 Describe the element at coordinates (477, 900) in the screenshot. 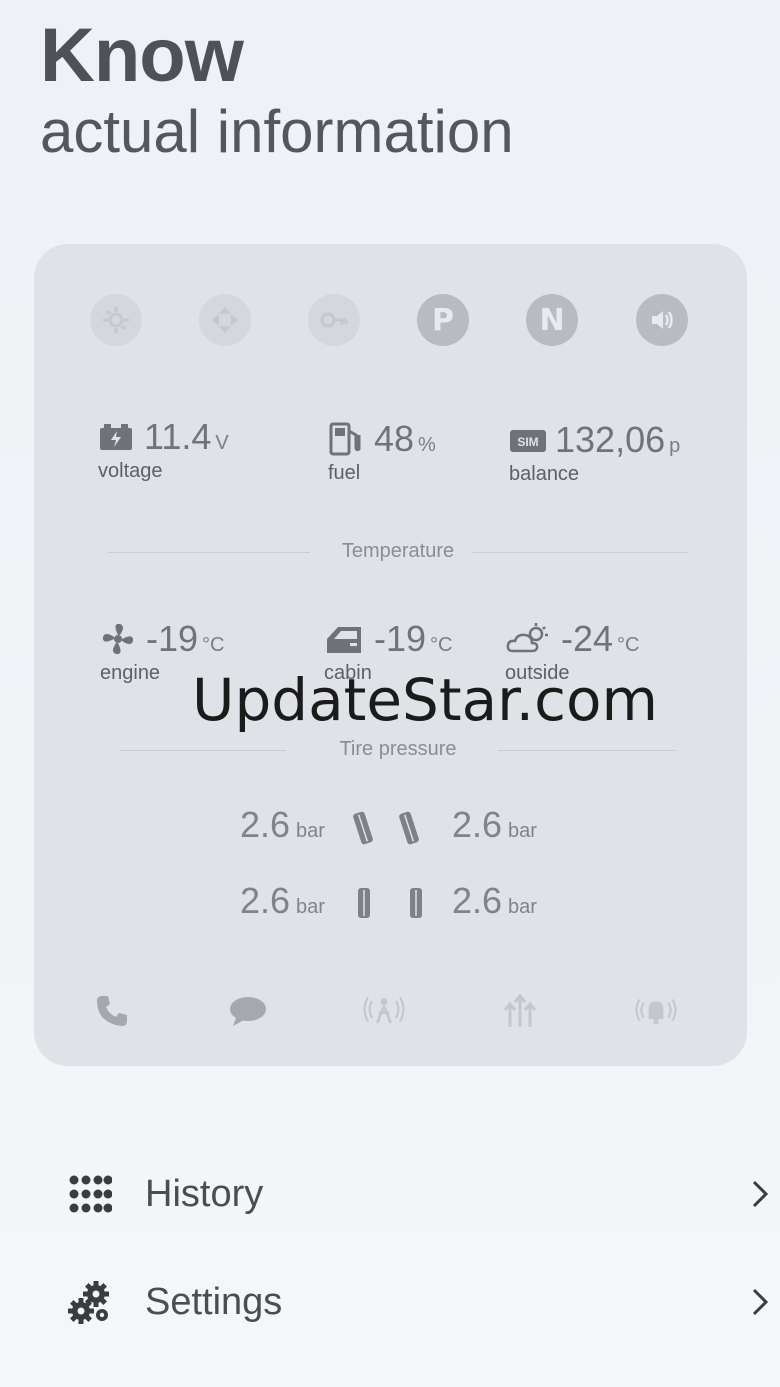

I see `tire-rear-right-value: 2.6` at that location.